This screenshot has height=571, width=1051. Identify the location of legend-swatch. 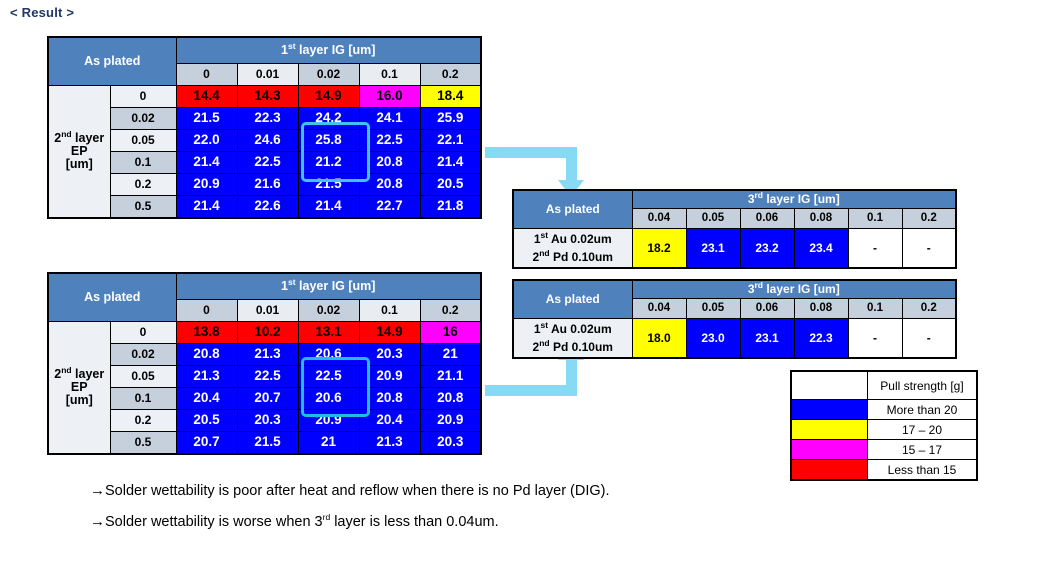
(829, 409).